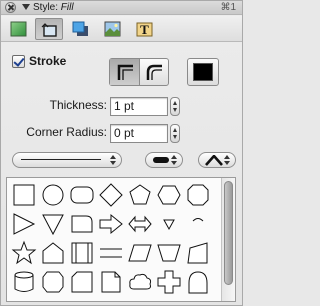  Describe the element at coordinates (214, 160) in the screenshot. I see `miter-join-icon` at that location.